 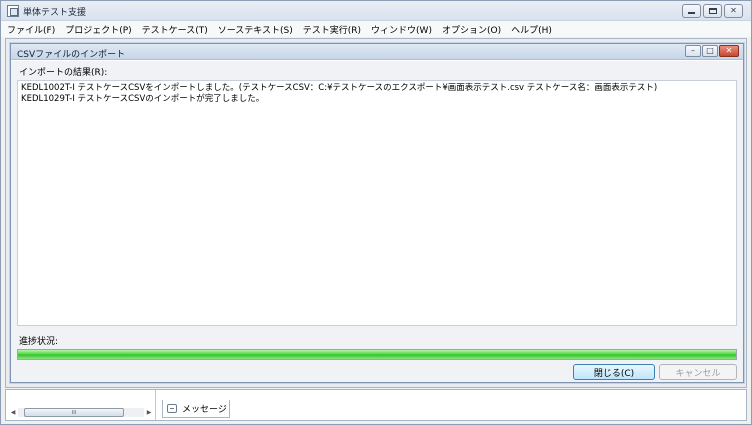 What do you see at coordinates (13, 11) in the screenshot?
I see `app-icon` at bounding box center [13, 11].